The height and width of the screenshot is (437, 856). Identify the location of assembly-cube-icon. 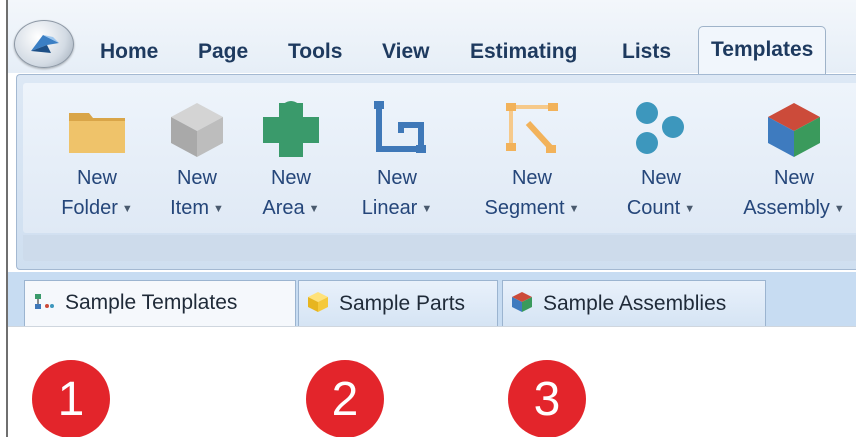
(794, 130).